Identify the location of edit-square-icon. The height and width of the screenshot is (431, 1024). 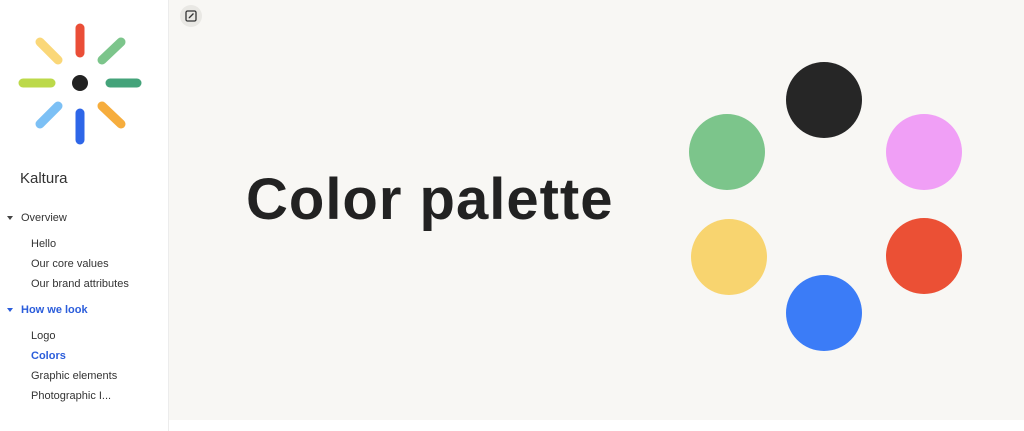
(191, 16).